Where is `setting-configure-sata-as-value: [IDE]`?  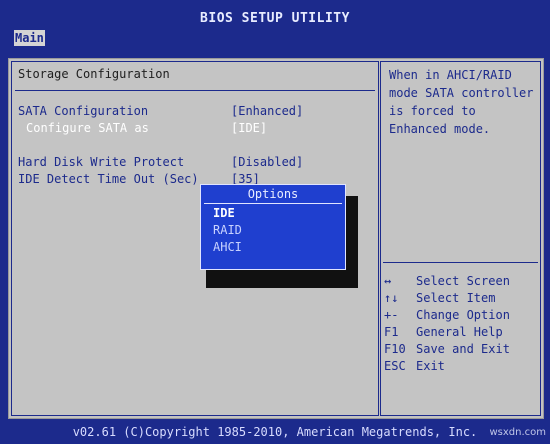
setting-configure-sata-as-value: [IDE] is located at coordinates (249, 128).